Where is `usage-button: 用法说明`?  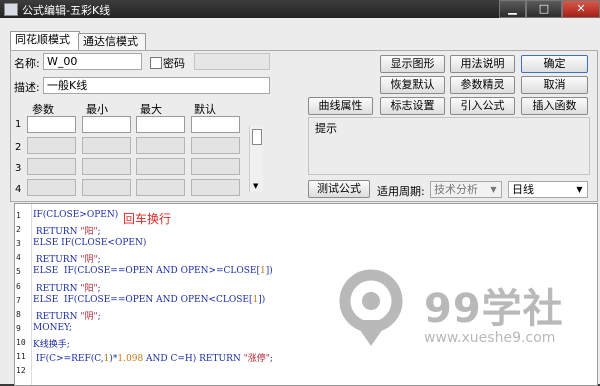
usage-button: 用法说明 is located at coordinates (482, 64).